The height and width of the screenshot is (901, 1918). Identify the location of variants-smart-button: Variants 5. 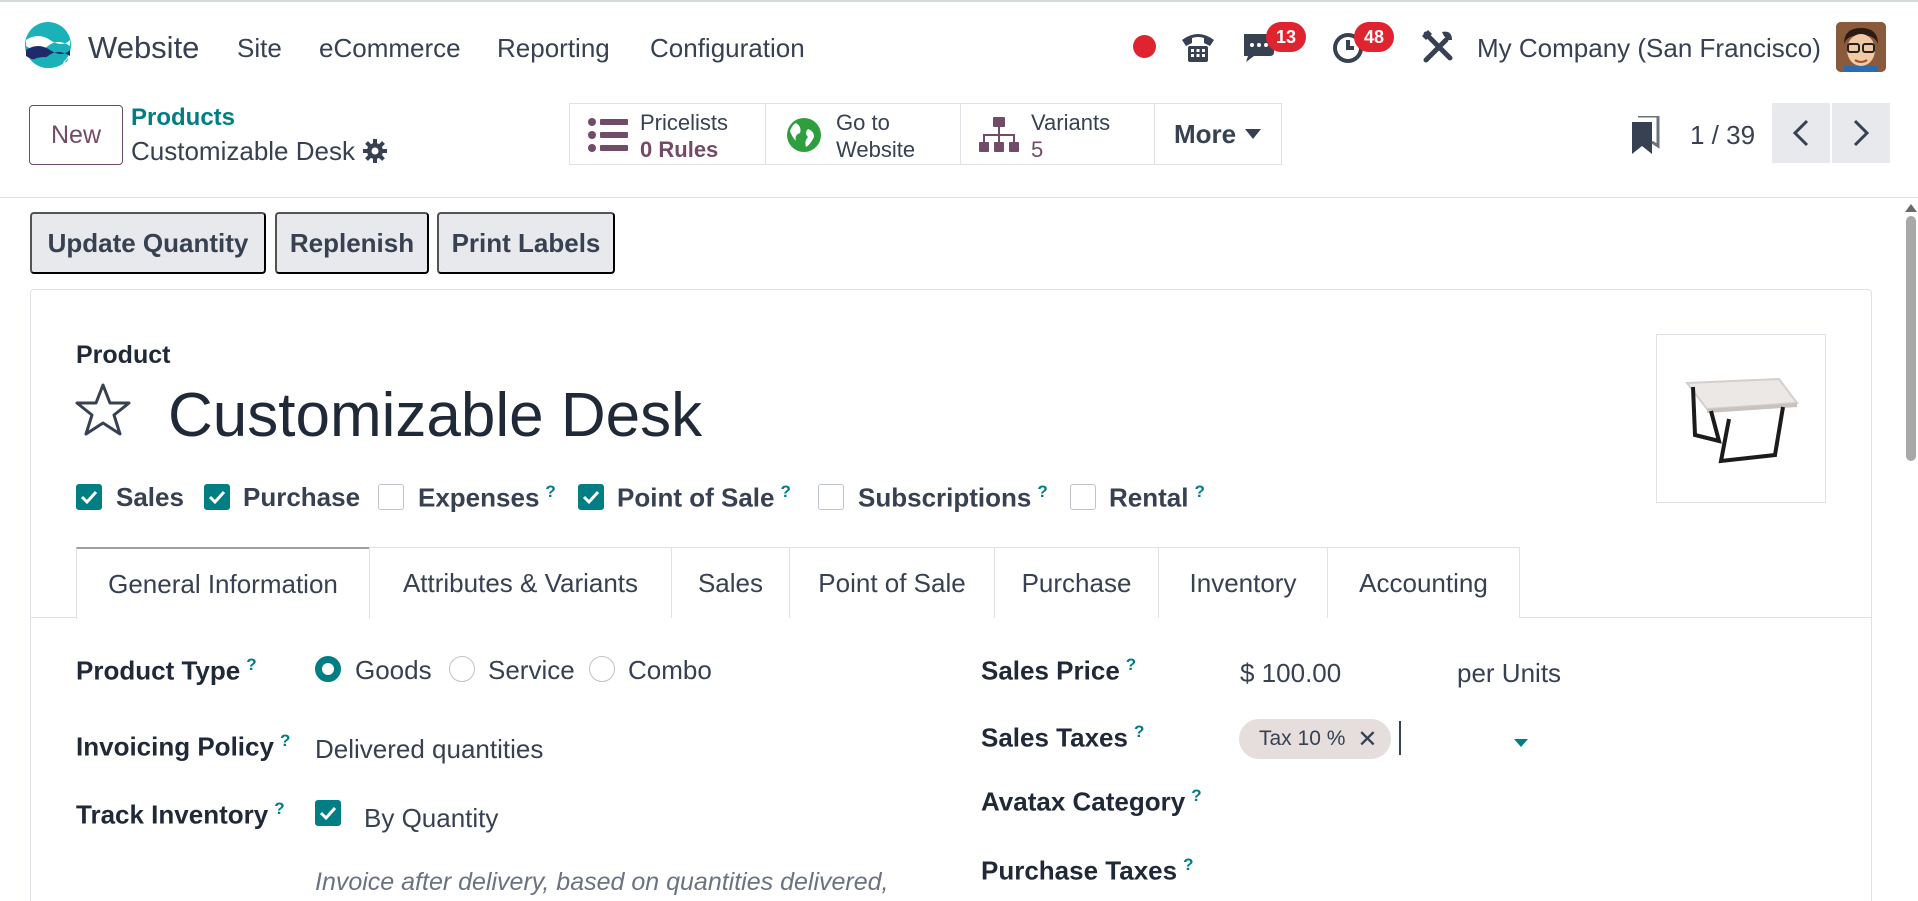
(1058, 134).